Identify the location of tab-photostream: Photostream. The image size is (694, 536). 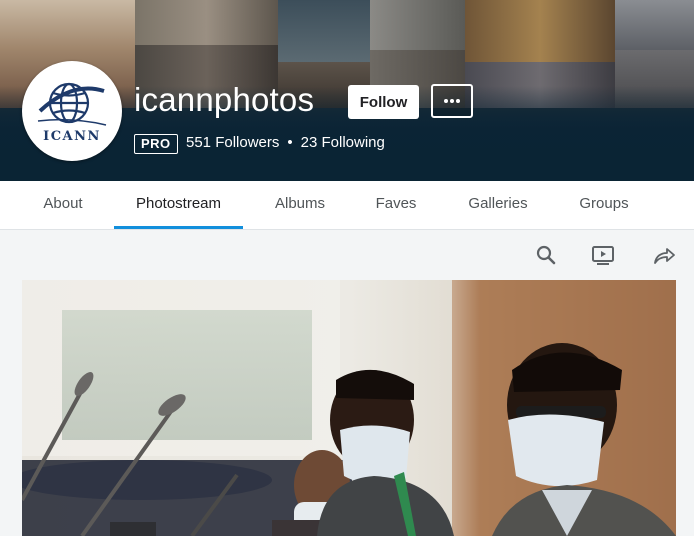
(178, 205).